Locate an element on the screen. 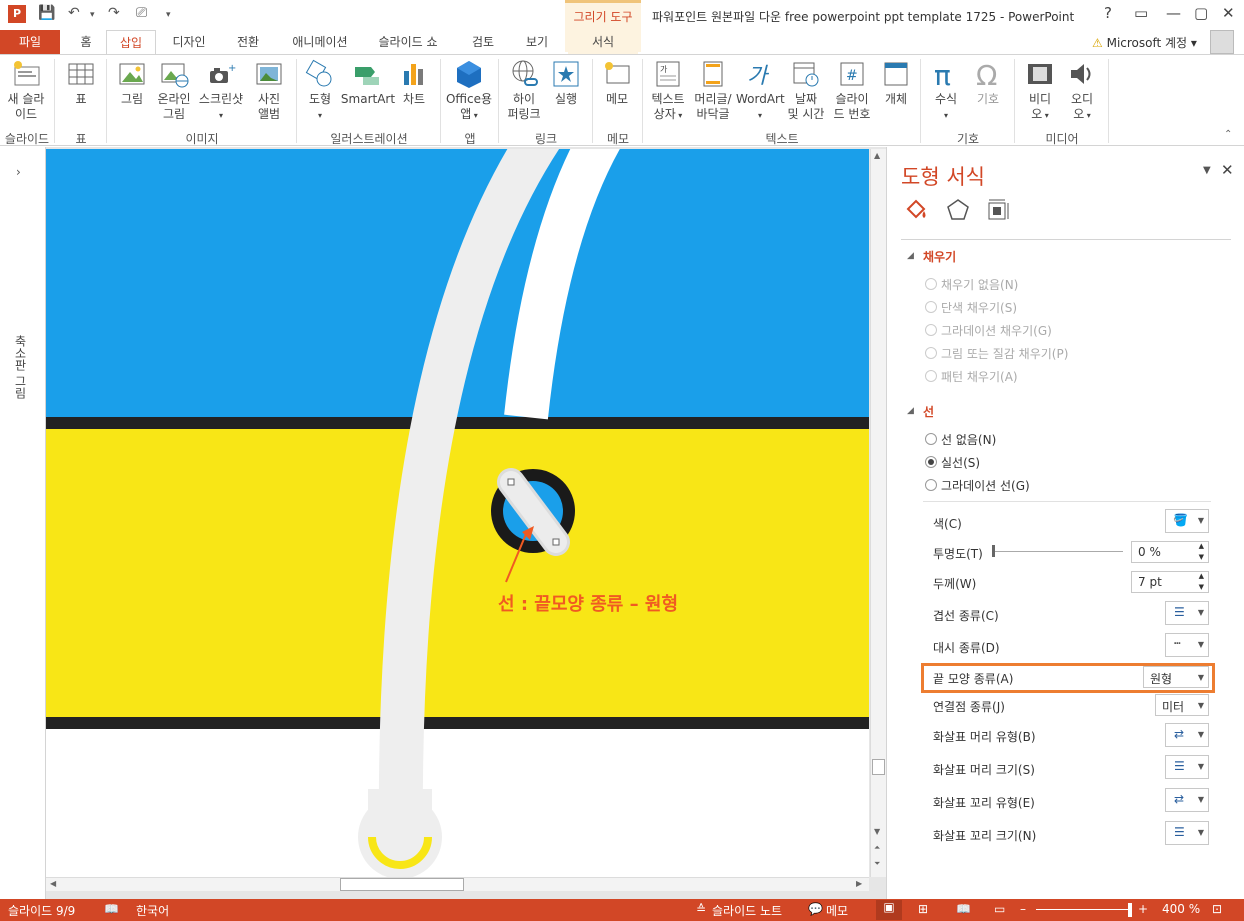 The width and height of the screenshot is (1244, 921). scroll-down-icon: ▼ is located at coordinates (877, 831).